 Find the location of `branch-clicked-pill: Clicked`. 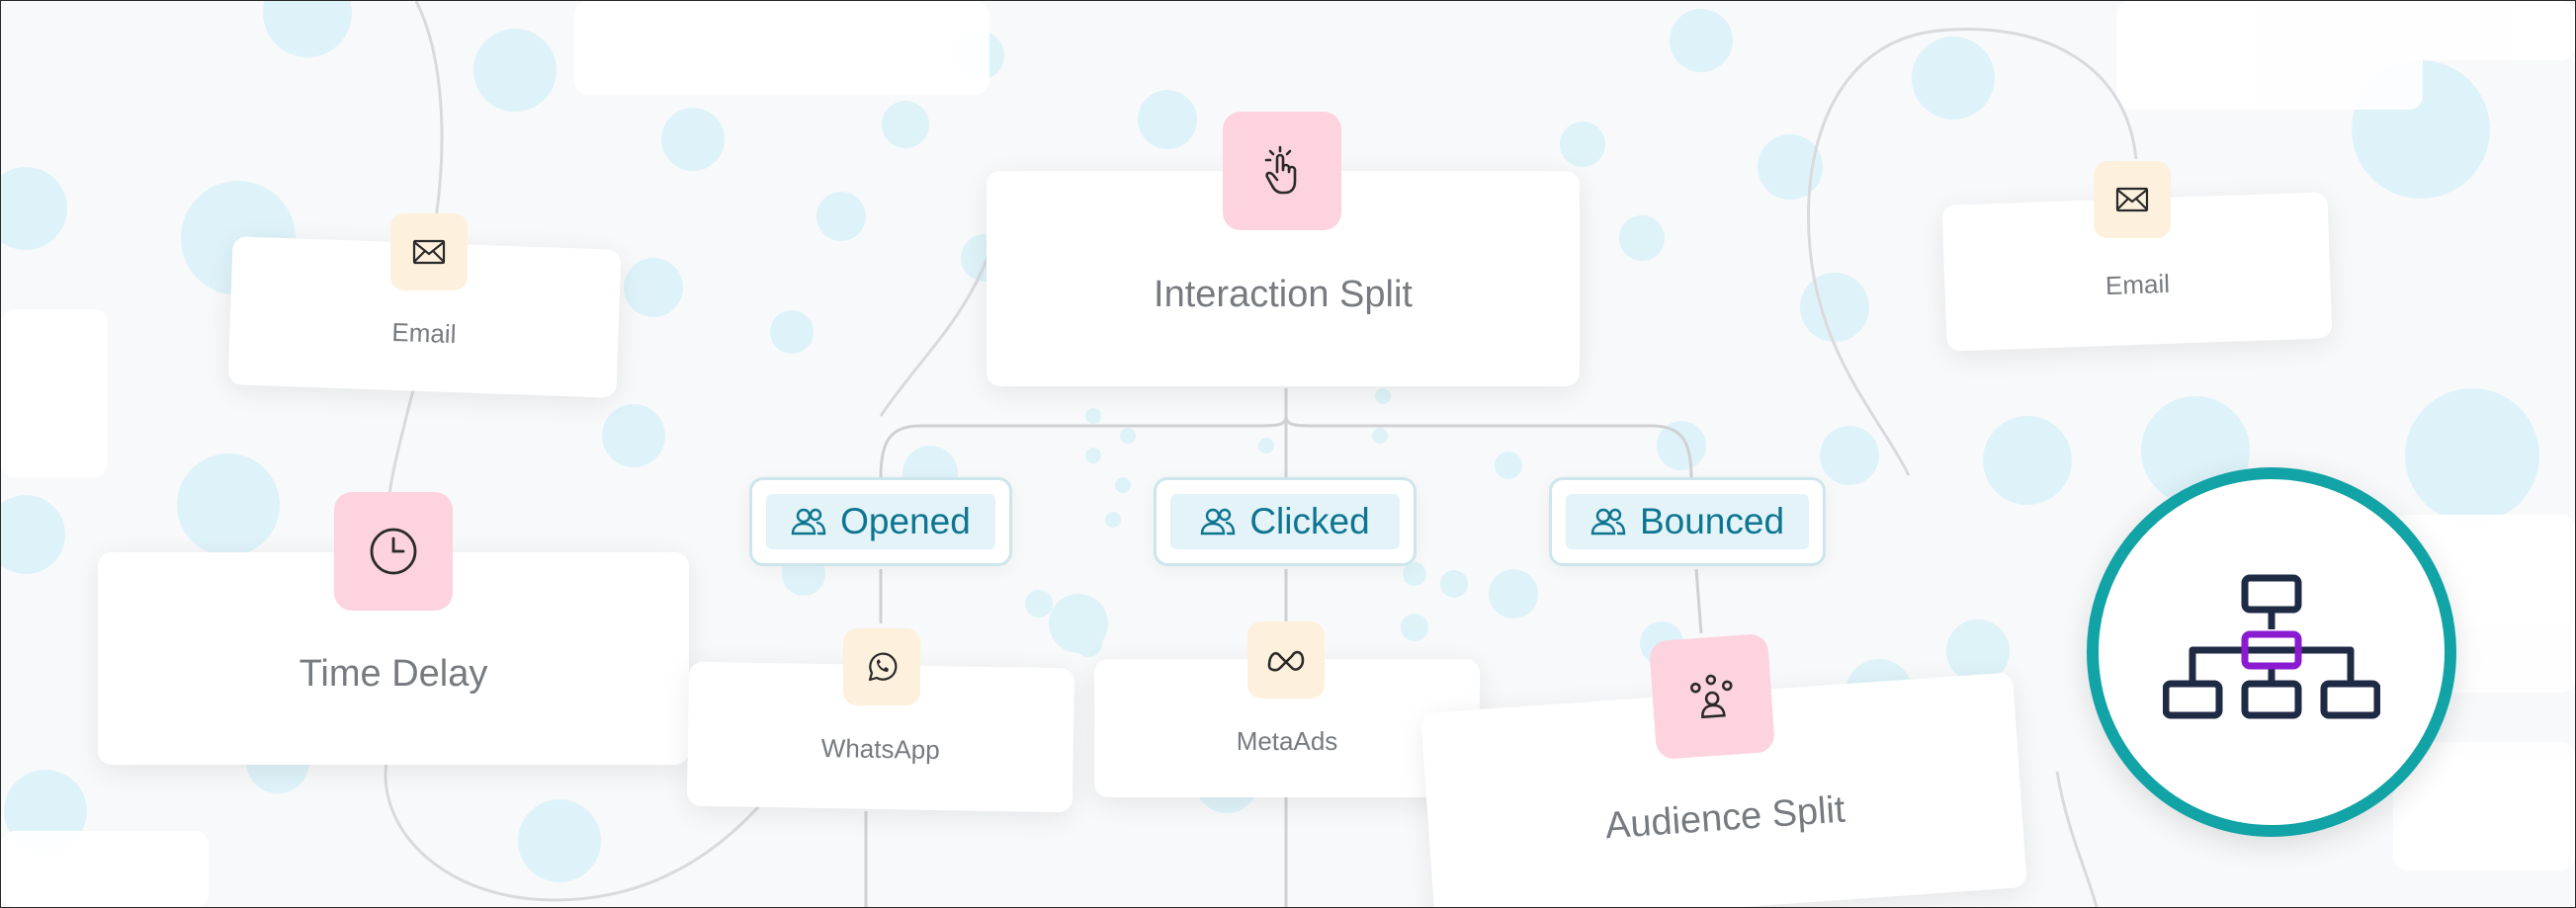

branch-clicked-pill: Clicked is located at coordinates (1285, 521).